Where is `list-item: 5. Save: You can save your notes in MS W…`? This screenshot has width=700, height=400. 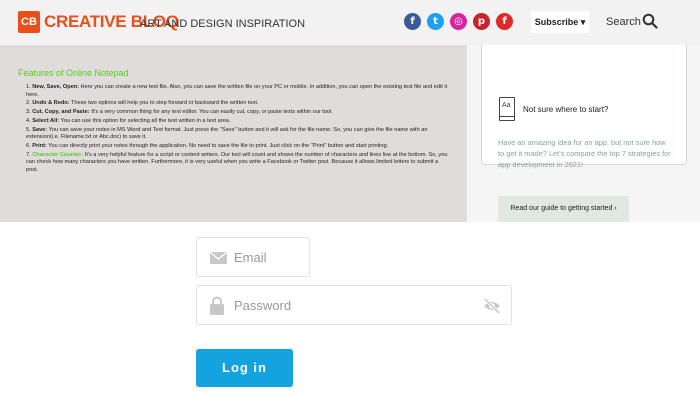
list-item: 5. Save: You can save your notes in MS W… is located at coordinates (227, 133).